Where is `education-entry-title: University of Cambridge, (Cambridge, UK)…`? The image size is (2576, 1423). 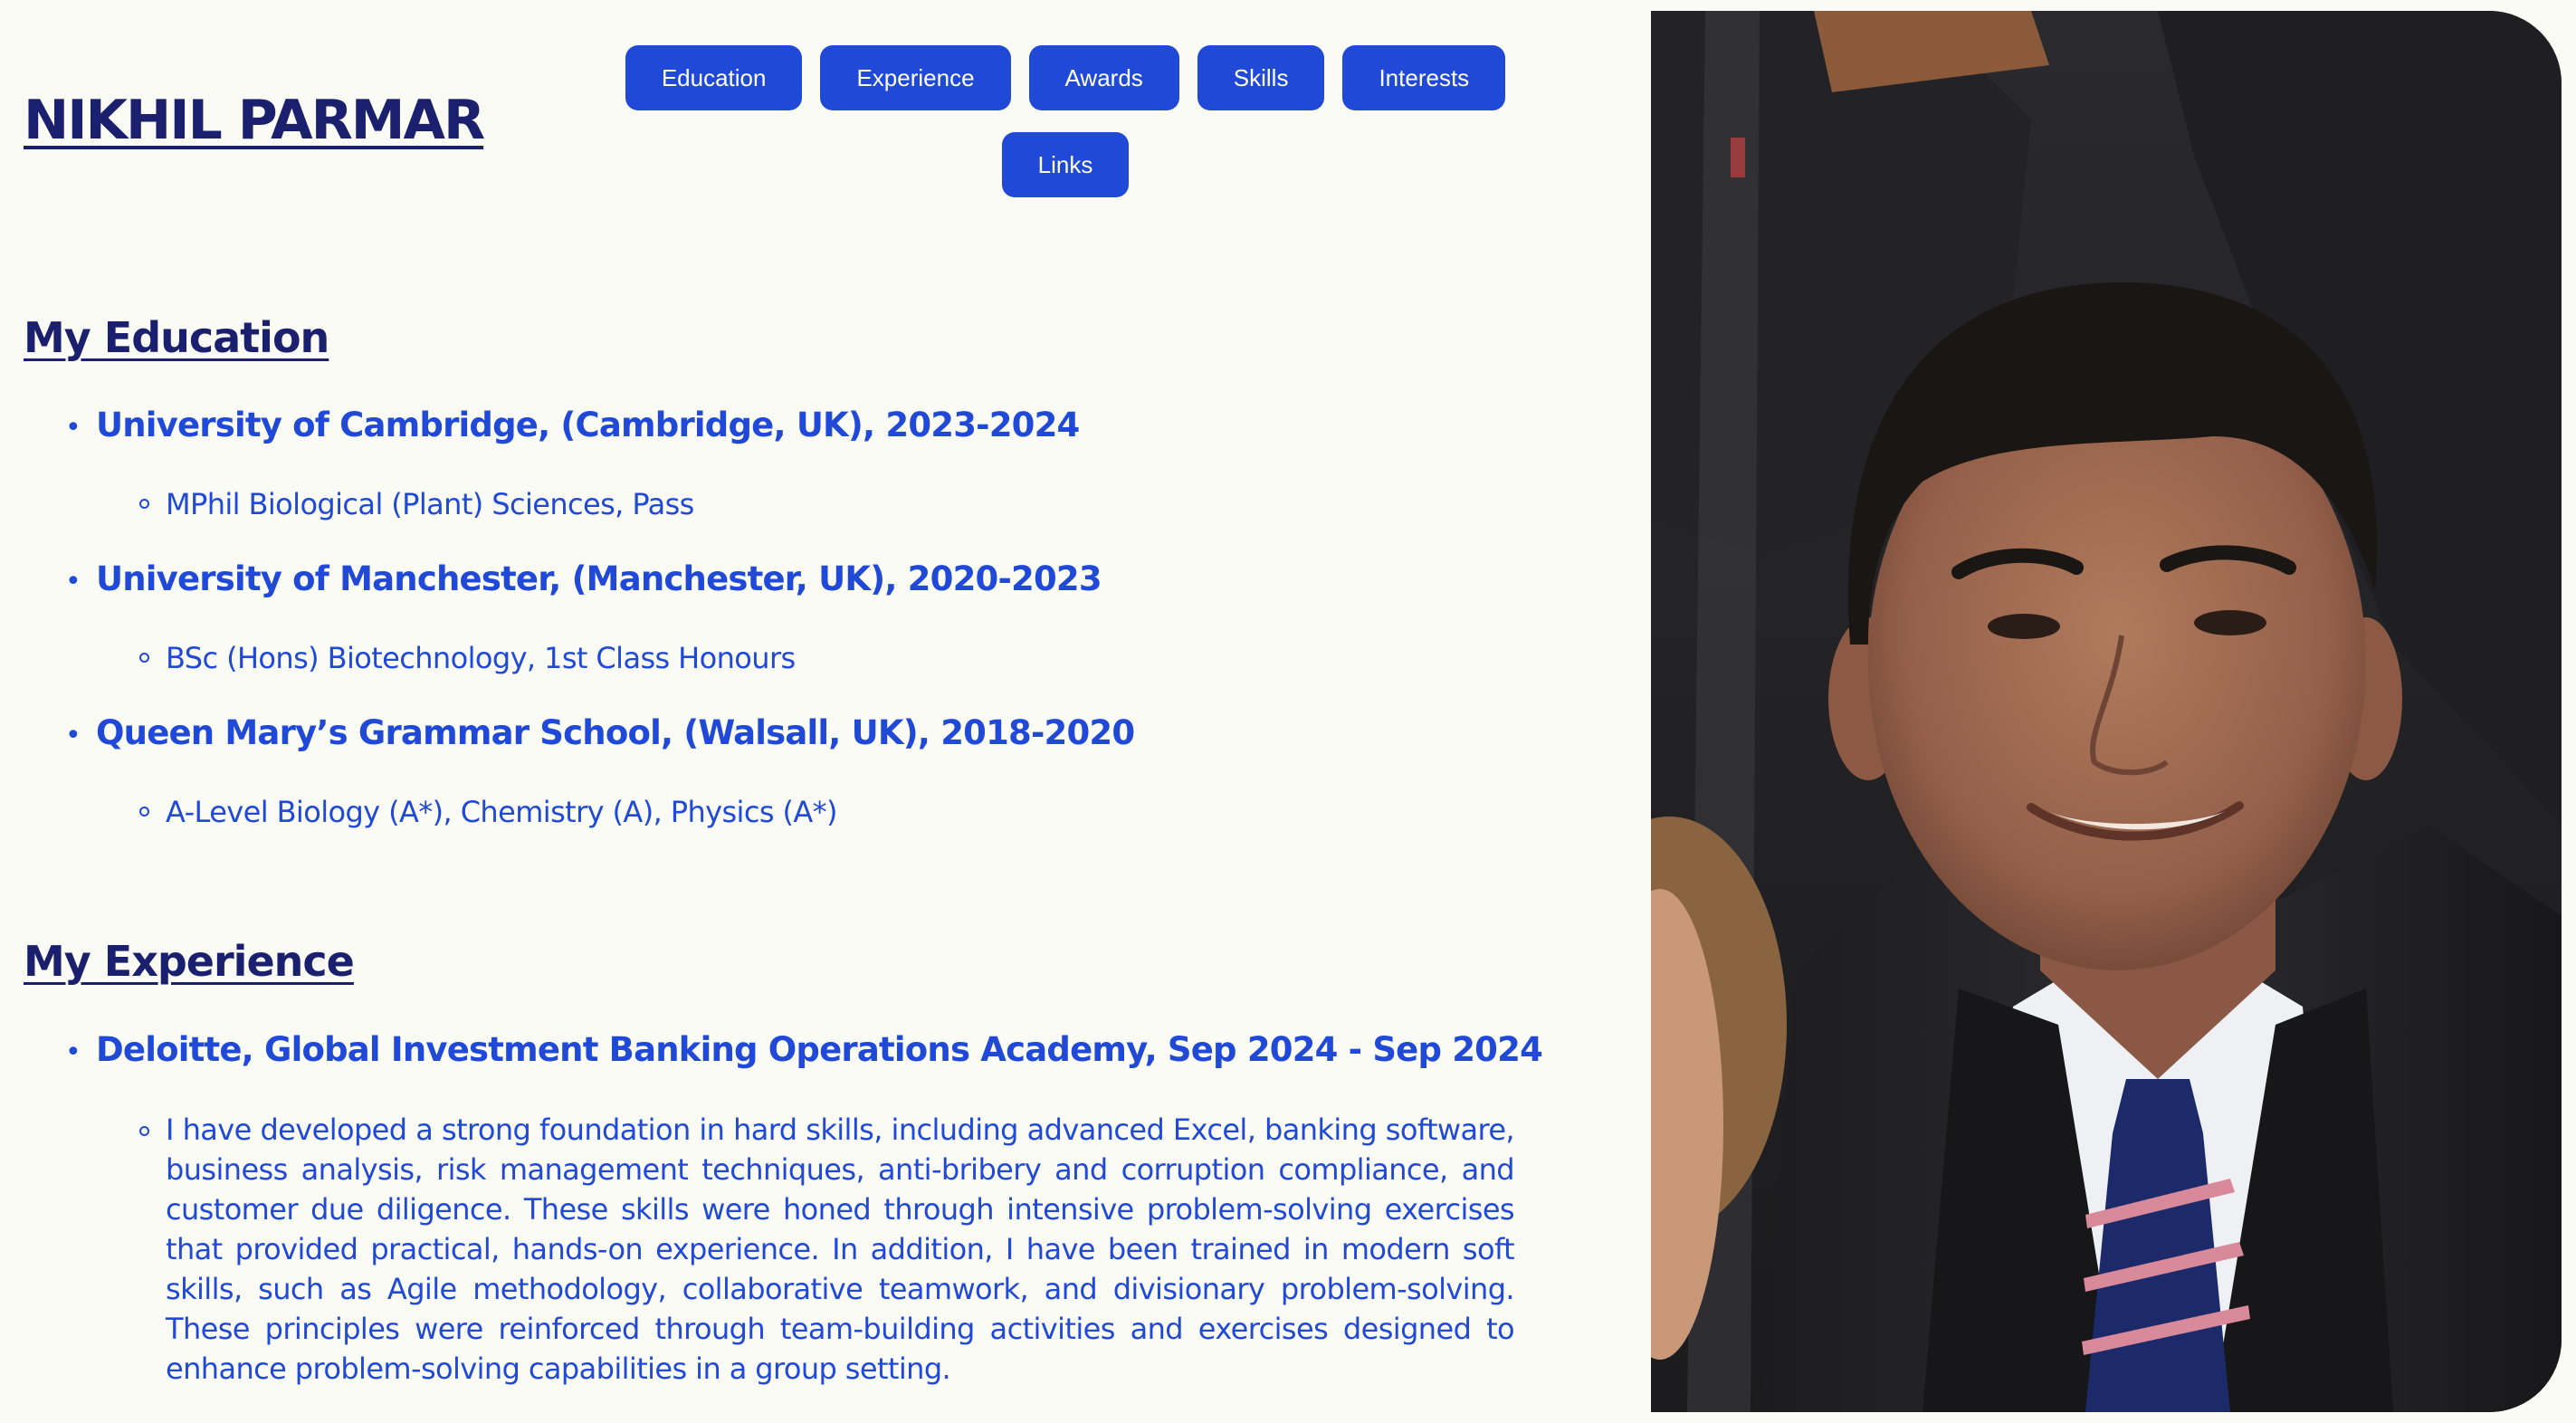
education-entry-title: University of Cambridge, (Cambridge, UK)… is located at coordinates (588, 425).